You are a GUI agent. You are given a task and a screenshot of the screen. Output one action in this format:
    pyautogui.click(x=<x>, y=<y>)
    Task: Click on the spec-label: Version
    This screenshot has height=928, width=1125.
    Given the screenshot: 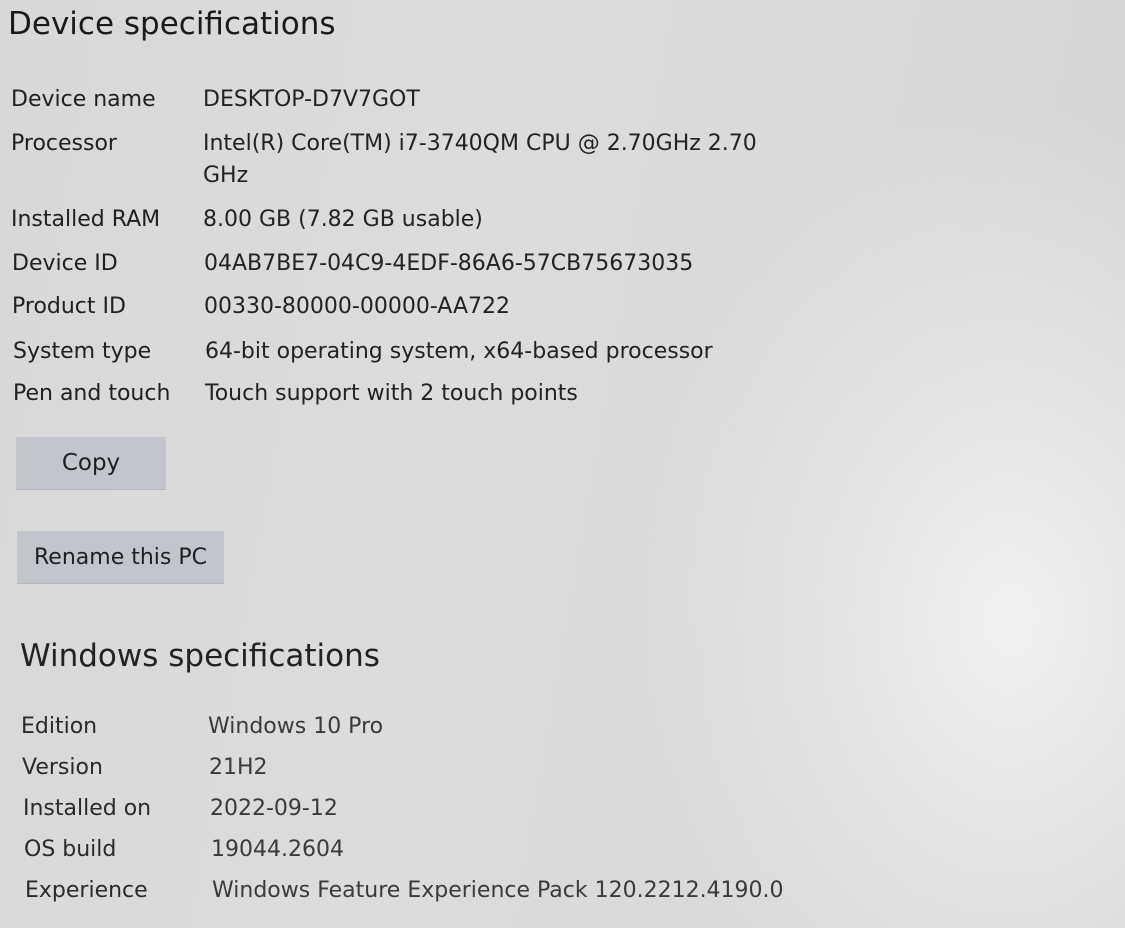 What is the action you would take?
    pyautogui.click(x=62, y=767)
    